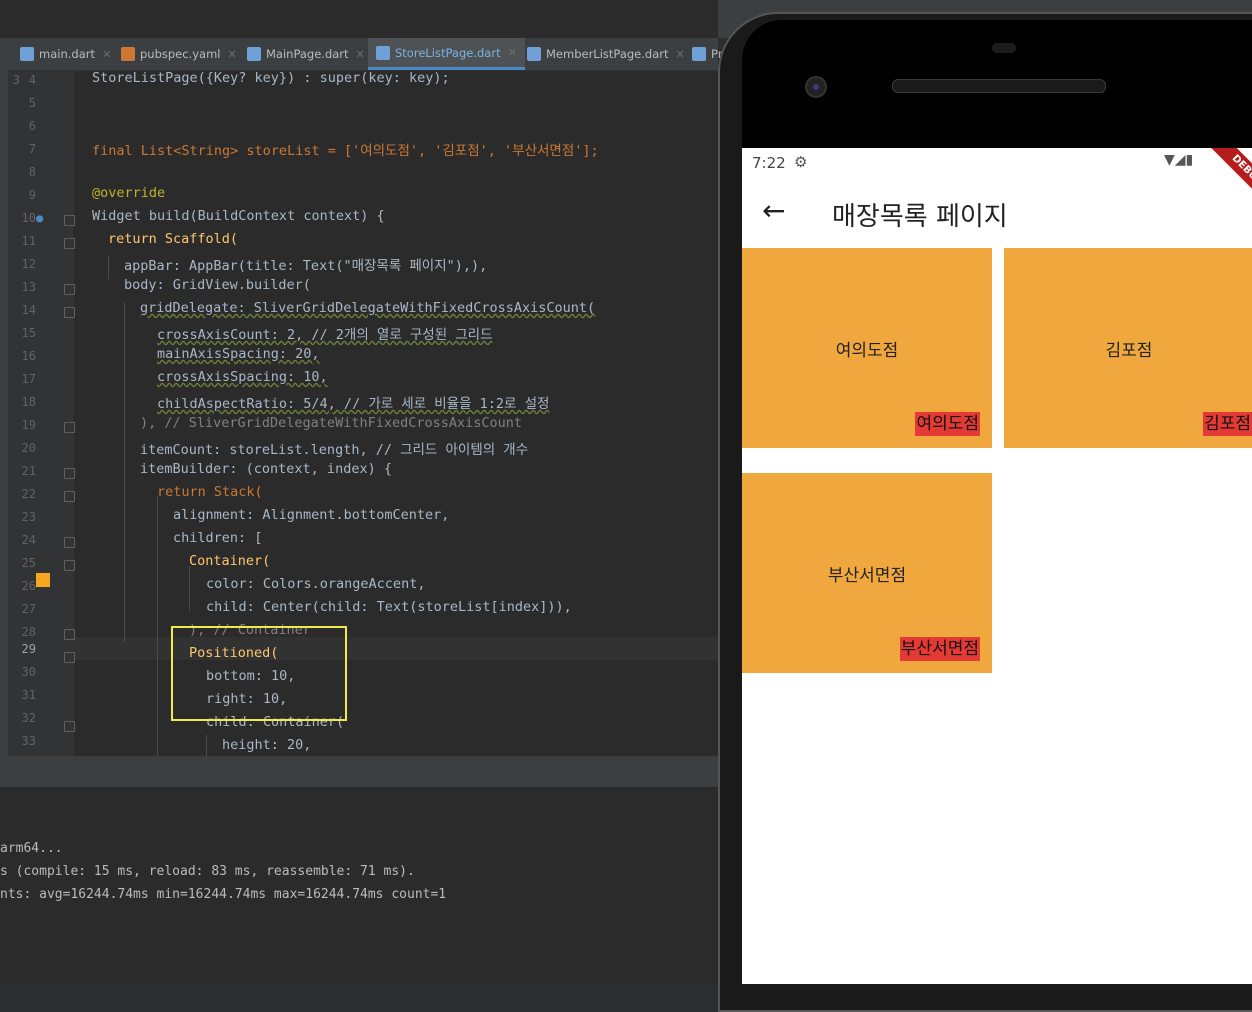 The width and height of the screenshot is (1252, 1012). Describe the element at coordinates (1004, 48) in the screenshot. I see `proximity-sensor` at that location.